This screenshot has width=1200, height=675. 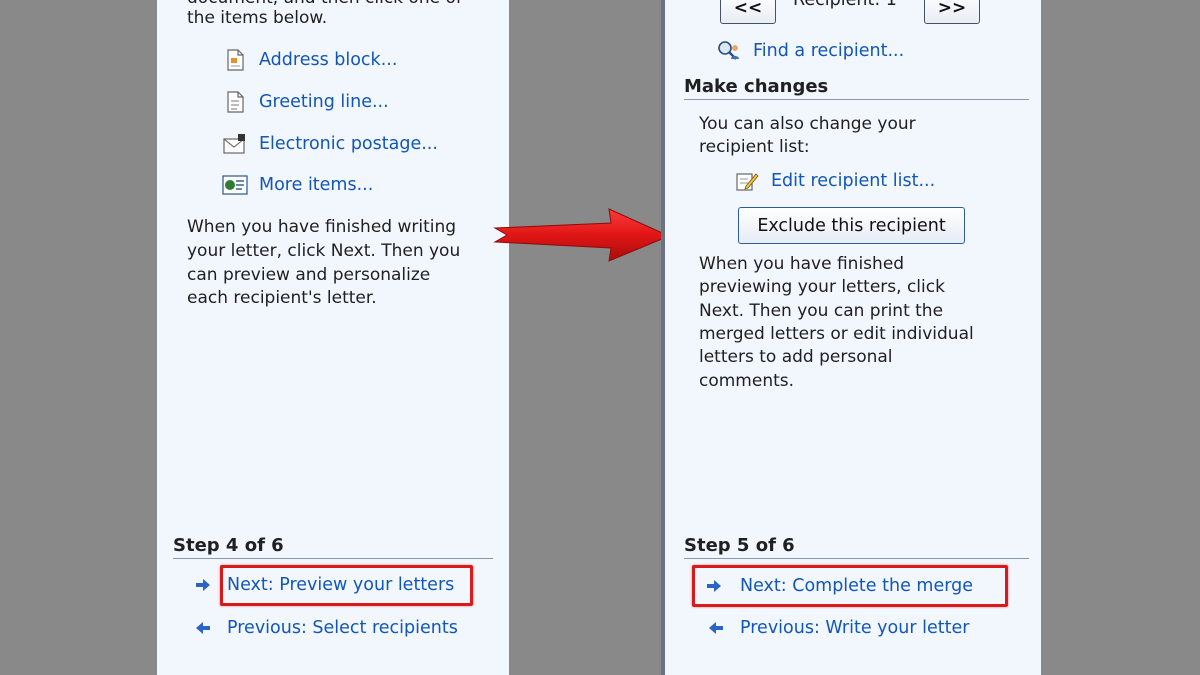 I want to click on make-changes-divider, so click(x=856, y=99).